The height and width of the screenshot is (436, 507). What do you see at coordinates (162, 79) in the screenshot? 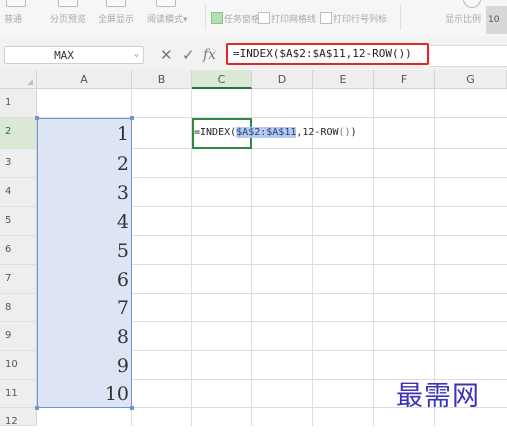
I see `column-header-b: B` at bounding box center [162, 79].